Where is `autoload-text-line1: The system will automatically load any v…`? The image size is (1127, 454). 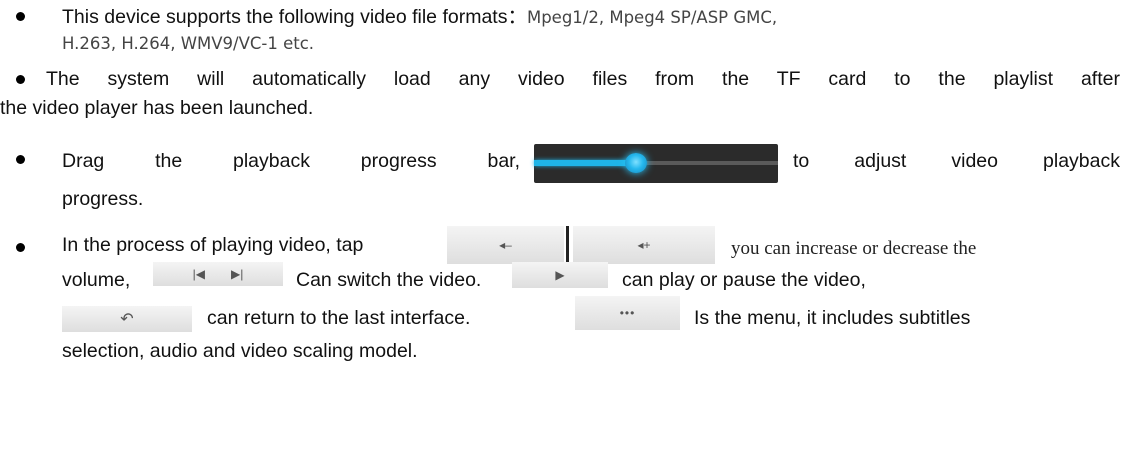 autoload-text-line1: The system will automatically load any v… is located at coordinates (583, 79).